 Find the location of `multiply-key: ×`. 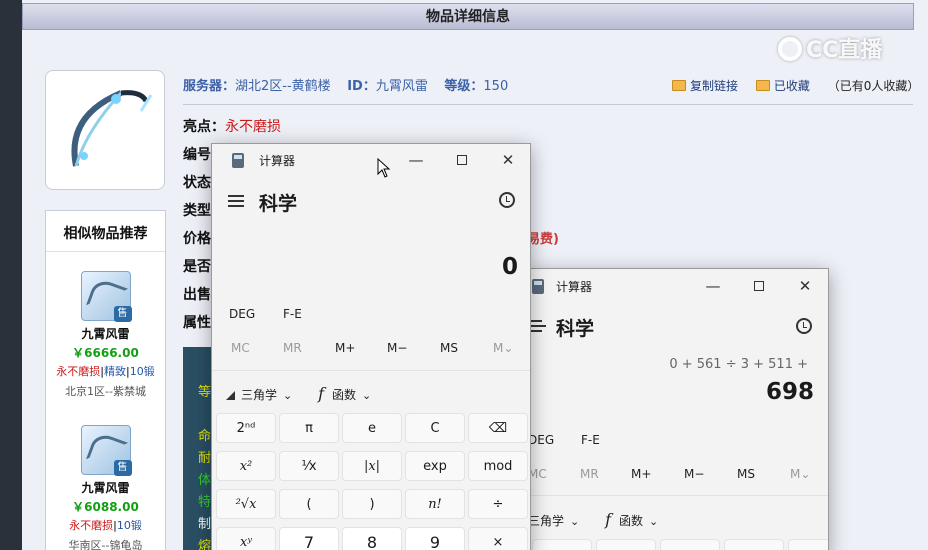

multiply-key: × is located at coordinates (498, 538).